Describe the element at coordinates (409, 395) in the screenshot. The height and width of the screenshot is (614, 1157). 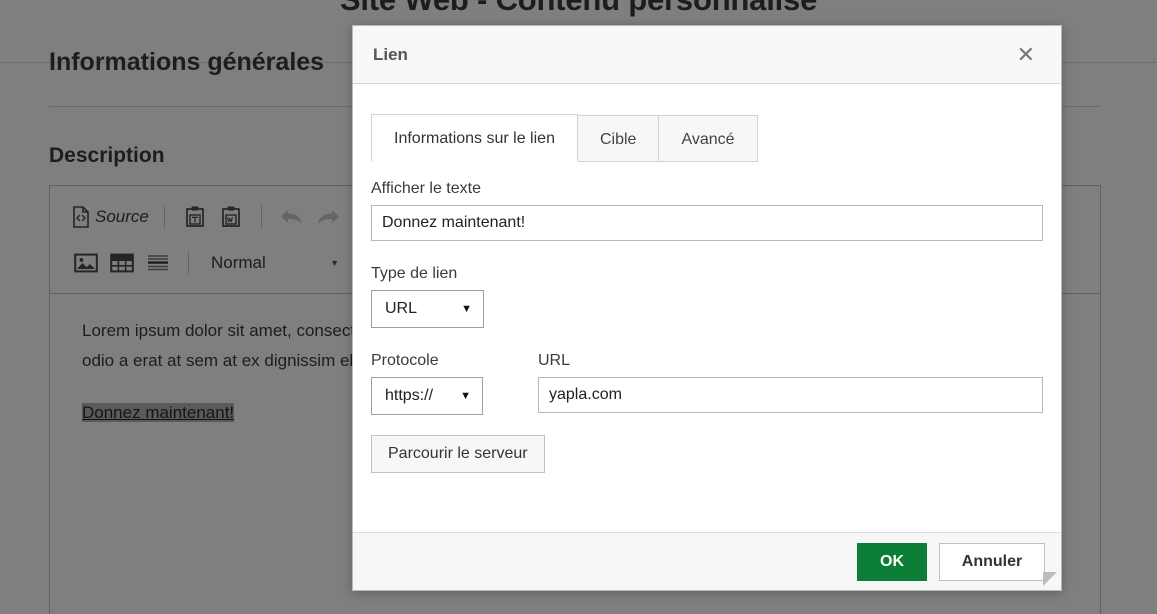
I see `protocol-value: https://` at that location.